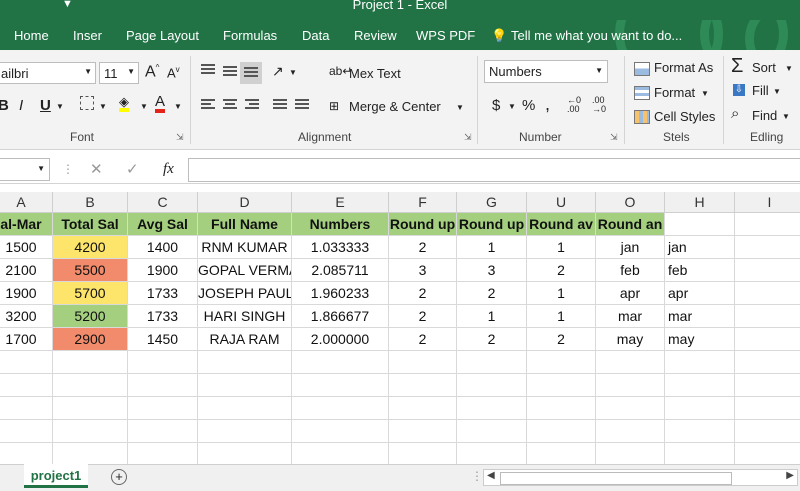 Image resolution: width=800 pixels, height=491 pixels. What do you see at coordinates (789, 68) in the screenshot?
I see `sort-dropdown-icon: ▼` at bounding box center [789, 68].